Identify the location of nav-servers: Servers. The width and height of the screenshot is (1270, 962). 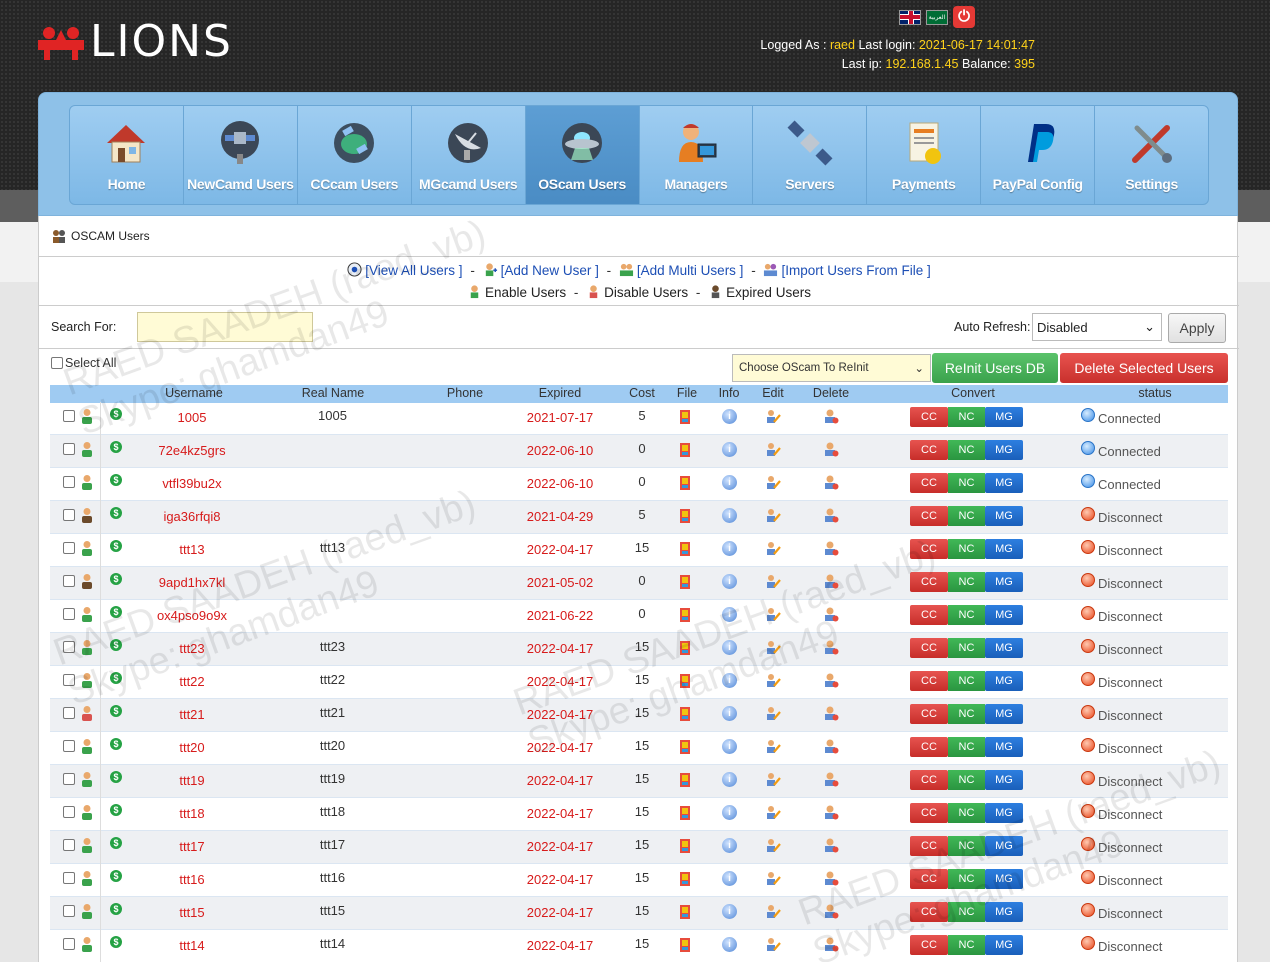
(810, 155).